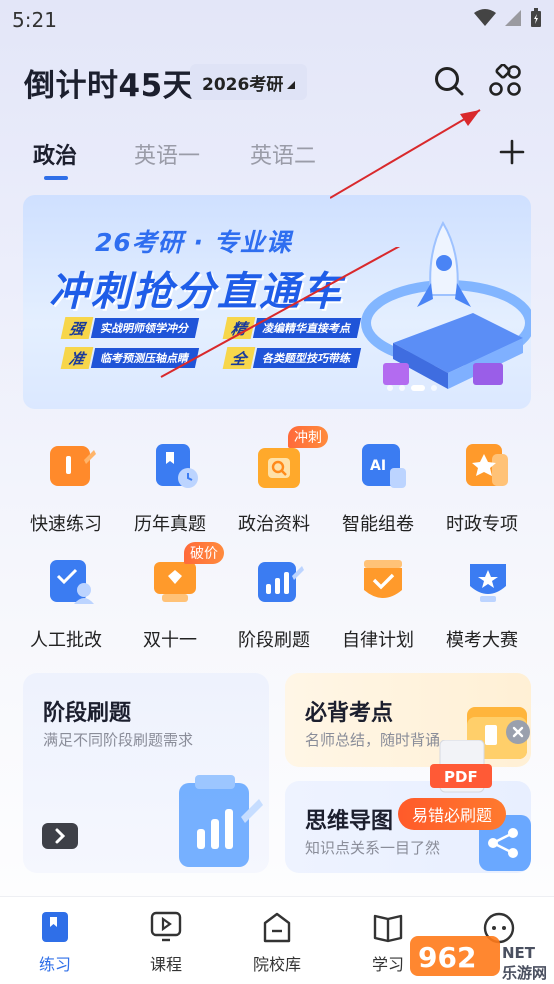 This screenshot has width=554, height=984. Describe the element at coordinates (55, 944) in the screenshot. I see `nav-practice: 练习` at that location.